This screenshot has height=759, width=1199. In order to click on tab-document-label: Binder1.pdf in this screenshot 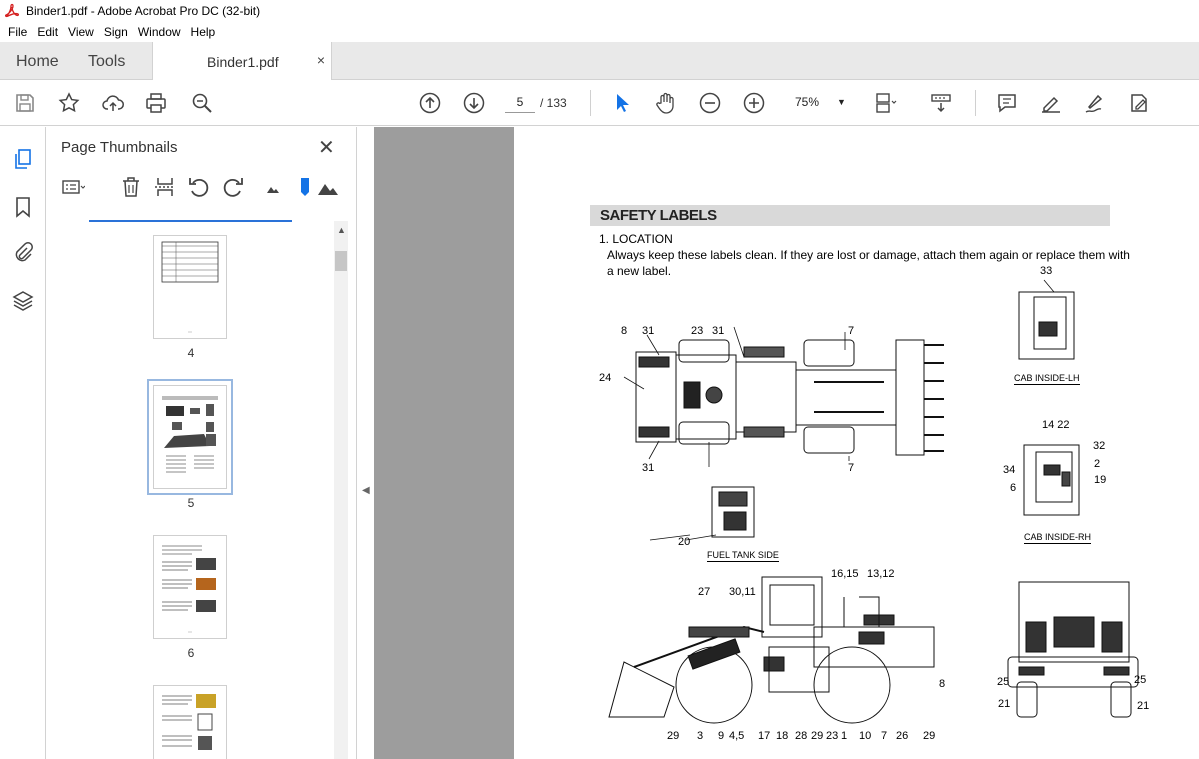, I will do `click(243, 62)`.